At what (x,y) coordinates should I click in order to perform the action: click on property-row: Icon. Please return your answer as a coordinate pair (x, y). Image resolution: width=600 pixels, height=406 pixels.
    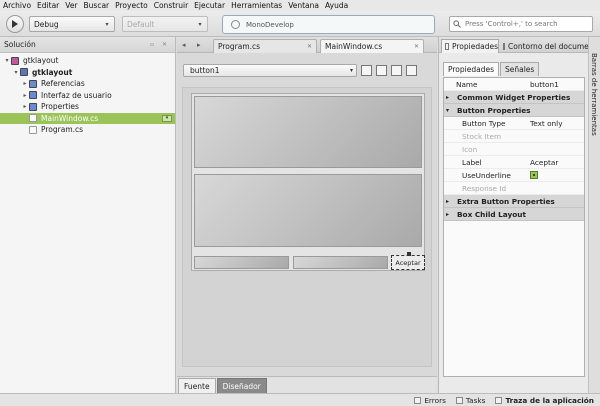
    Looking at the image, I should click on (514, 149).